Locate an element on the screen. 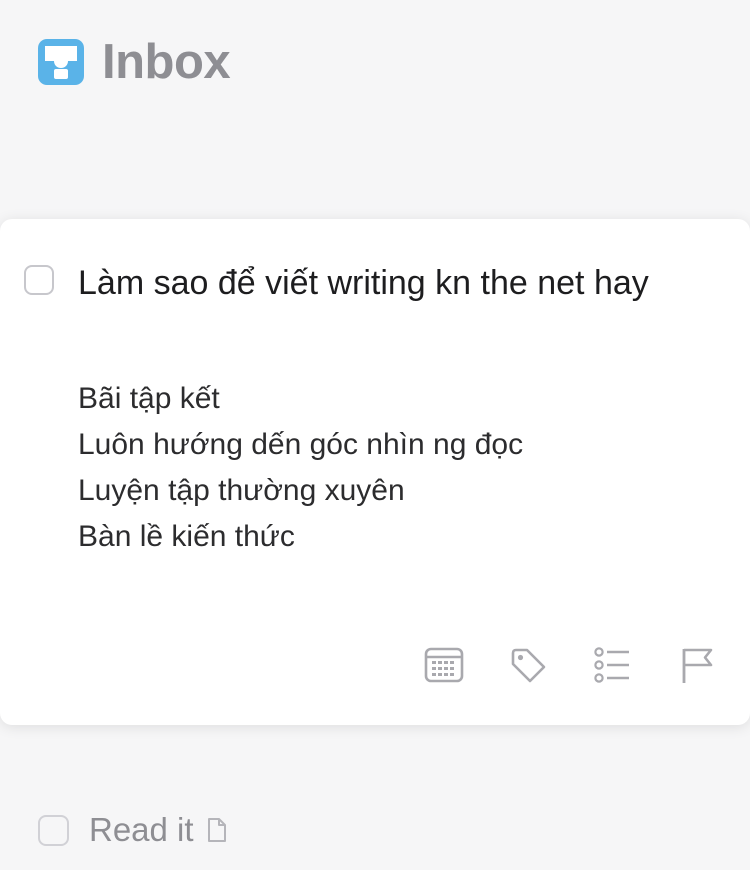 The width and height of the screenshot is (750, 870). list-item: Read it is located at coordinates (132, 830).